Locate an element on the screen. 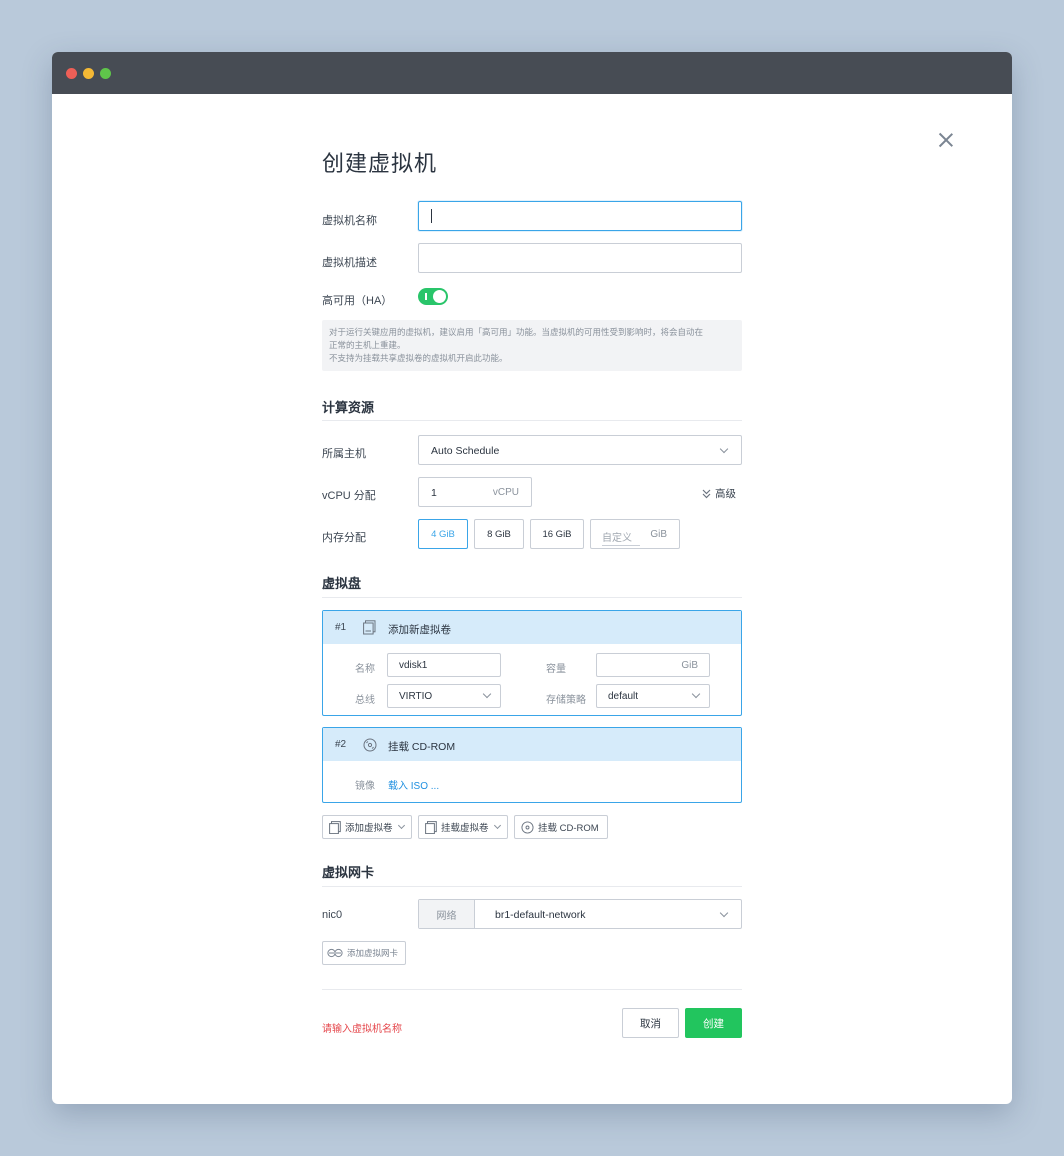  advanced-toggle: 高级 is located at coordinates (719, 493).